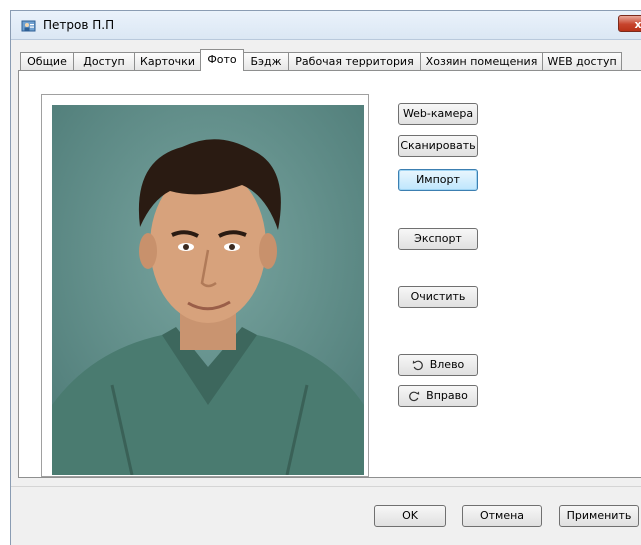 Image resolution: width=641 pixels, height=545 pixels. What do you see at coordinates (354, 61) in the screenshot?
I see `tab-work-area: Рабочая территория` at bounding box center [354, 61].